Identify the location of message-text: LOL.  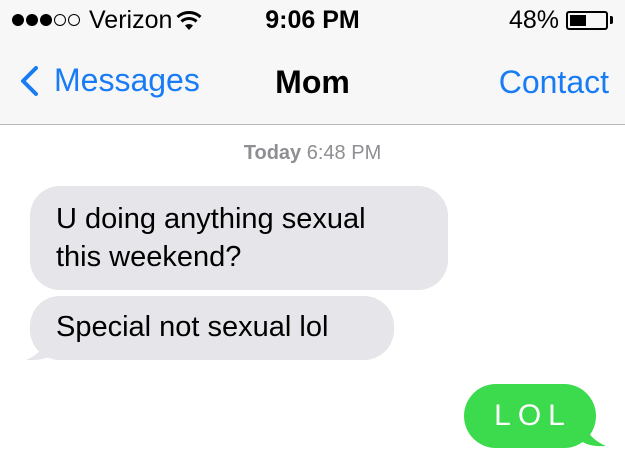
(533, 415).